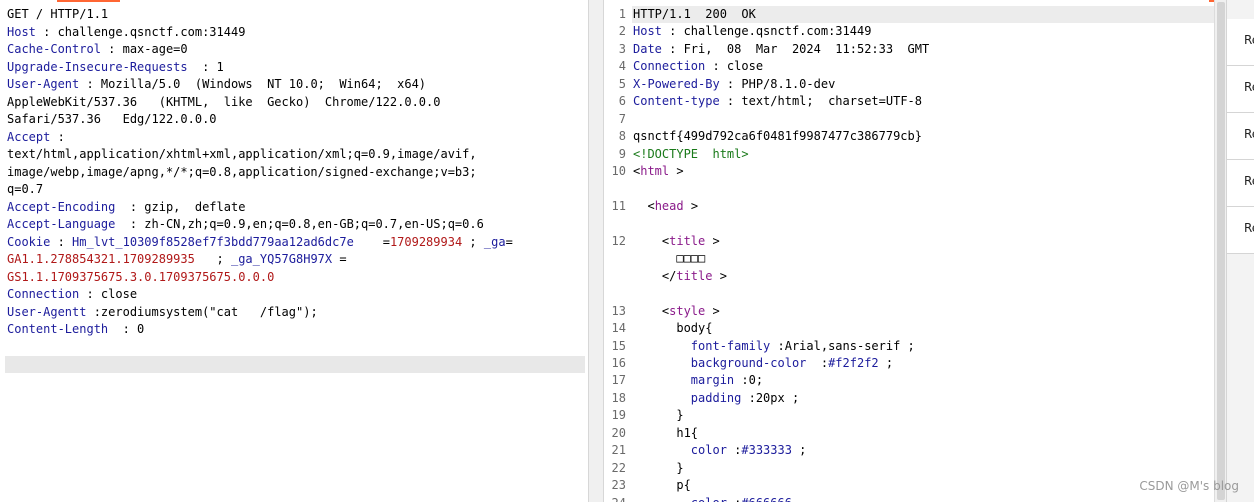  Describe the element at coordinates (774, 346) in the screenshot. I see `response-line: font-family :Arial,sans-serif ;` at that location.